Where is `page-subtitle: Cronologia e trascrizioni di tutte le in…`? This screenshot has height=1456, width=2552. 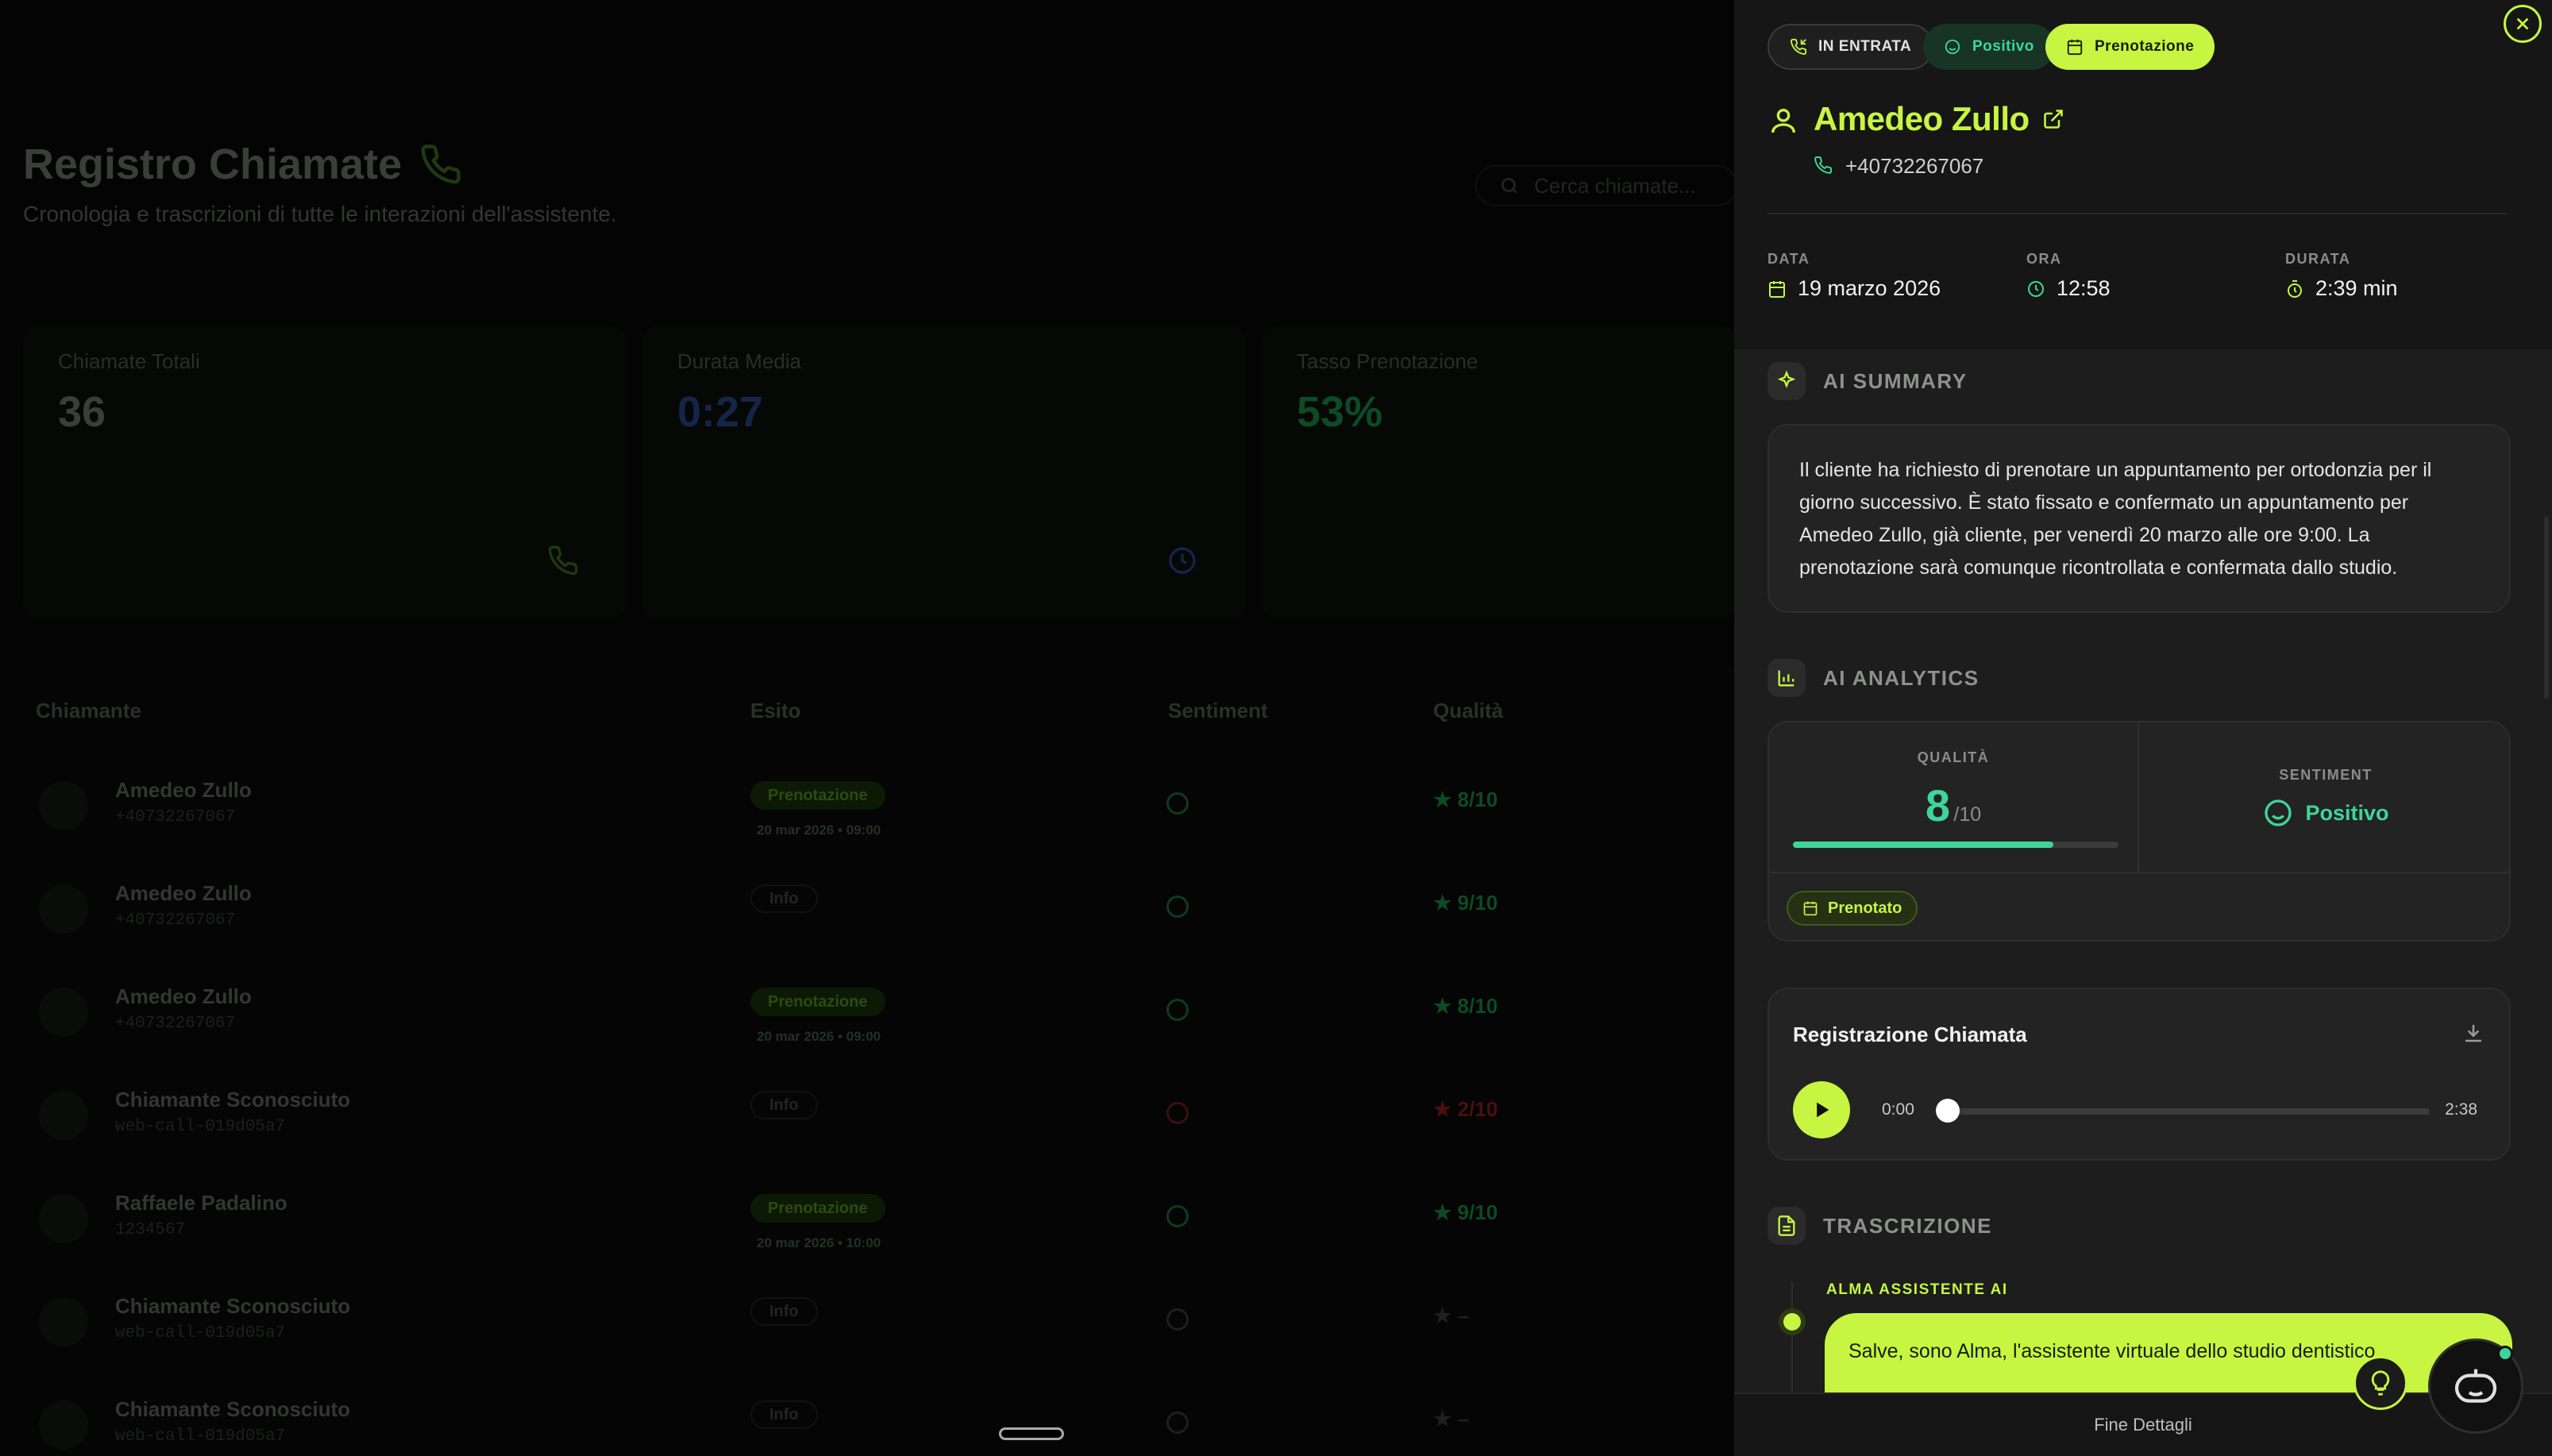
page-subtitle: Cronologia e trascrizioni di tutte le in… is located at coordinates (320, 214).